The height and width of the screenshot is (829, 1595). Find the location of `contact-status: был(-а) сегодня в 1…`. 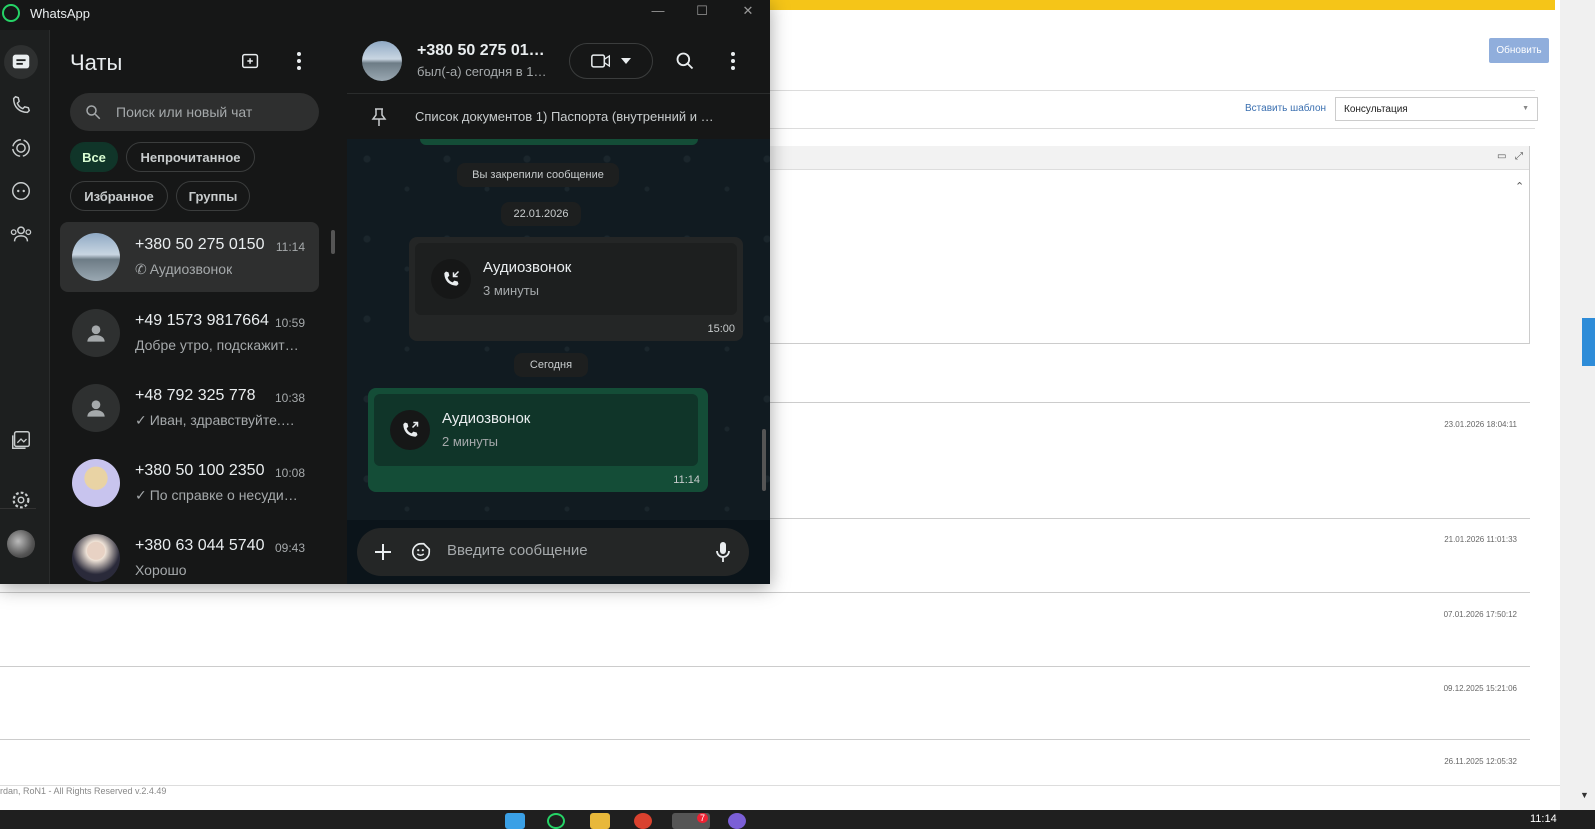

contact-status: был(-а) сегодня в 1… is located at coordinates (482, 71).